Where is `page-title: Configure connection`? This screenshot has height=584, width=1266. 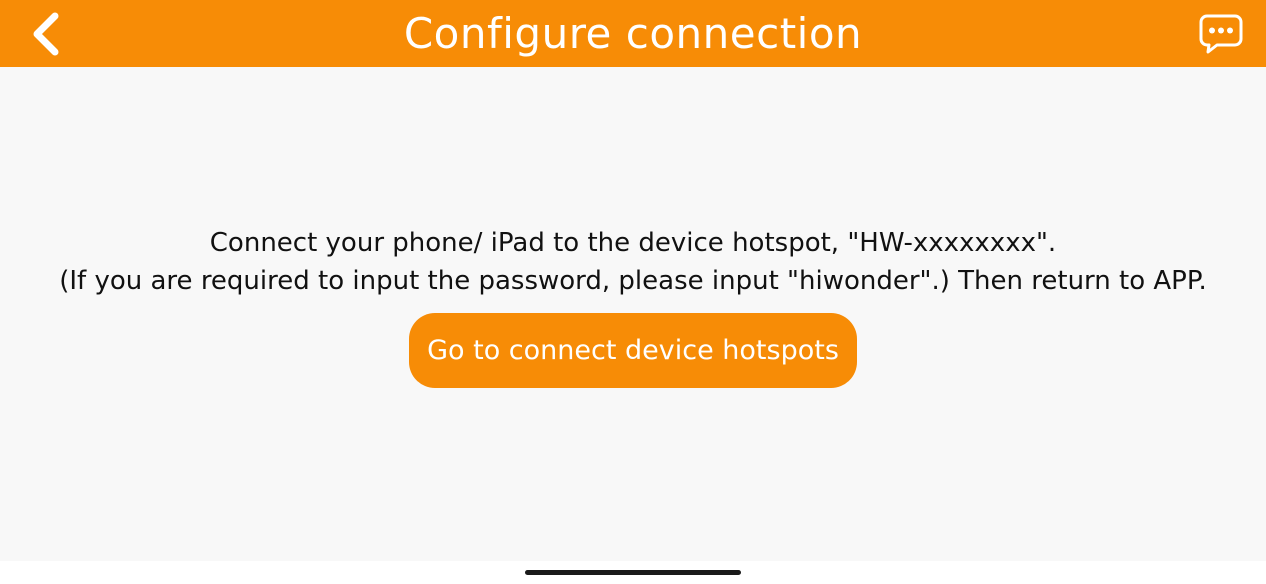
page-title: Configure connection is located at coordinates (633, 33).